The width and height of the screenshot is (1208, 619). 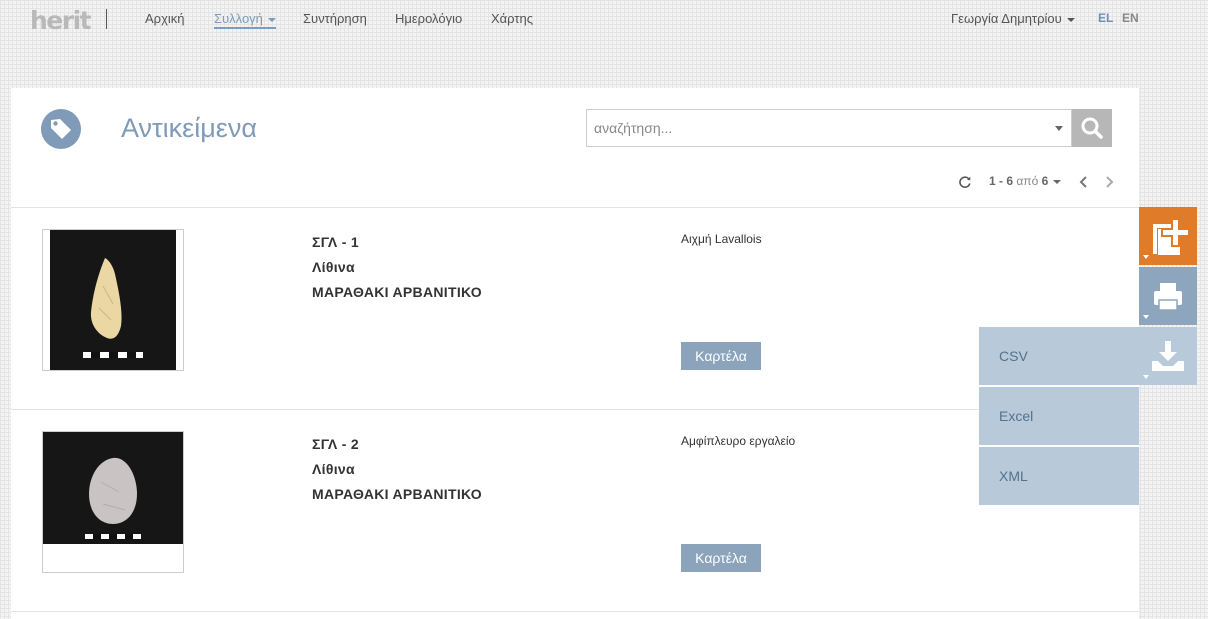 I want to click on search-input, so click(x=812, y=128).